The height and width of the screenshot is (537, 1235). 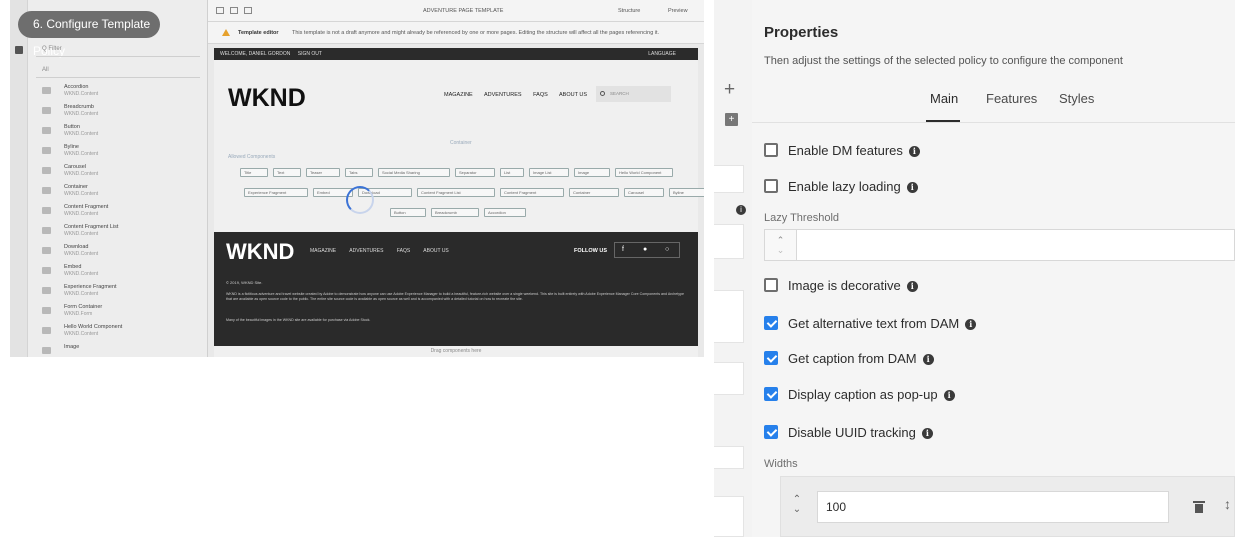 What do you see at coordinates (90, 287) in the screenshot?
I see `component-name: Experience Fragment` at bounding box center [90, 287].